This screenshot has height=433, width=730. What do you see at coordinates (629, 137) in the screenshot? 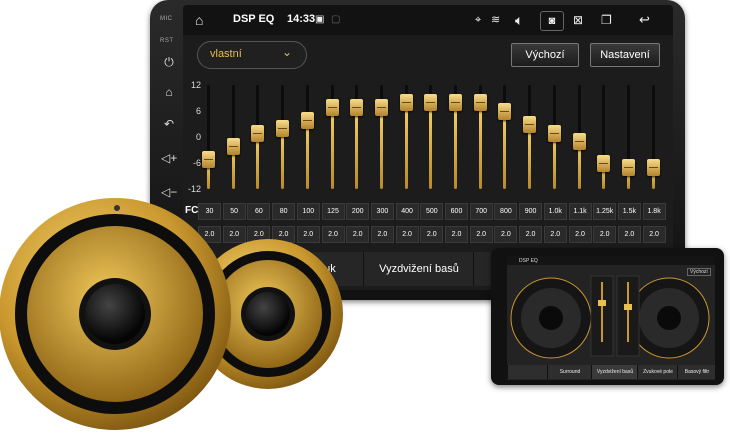
I see `eq-slider-1.5k` at bounding box center [629, 137].